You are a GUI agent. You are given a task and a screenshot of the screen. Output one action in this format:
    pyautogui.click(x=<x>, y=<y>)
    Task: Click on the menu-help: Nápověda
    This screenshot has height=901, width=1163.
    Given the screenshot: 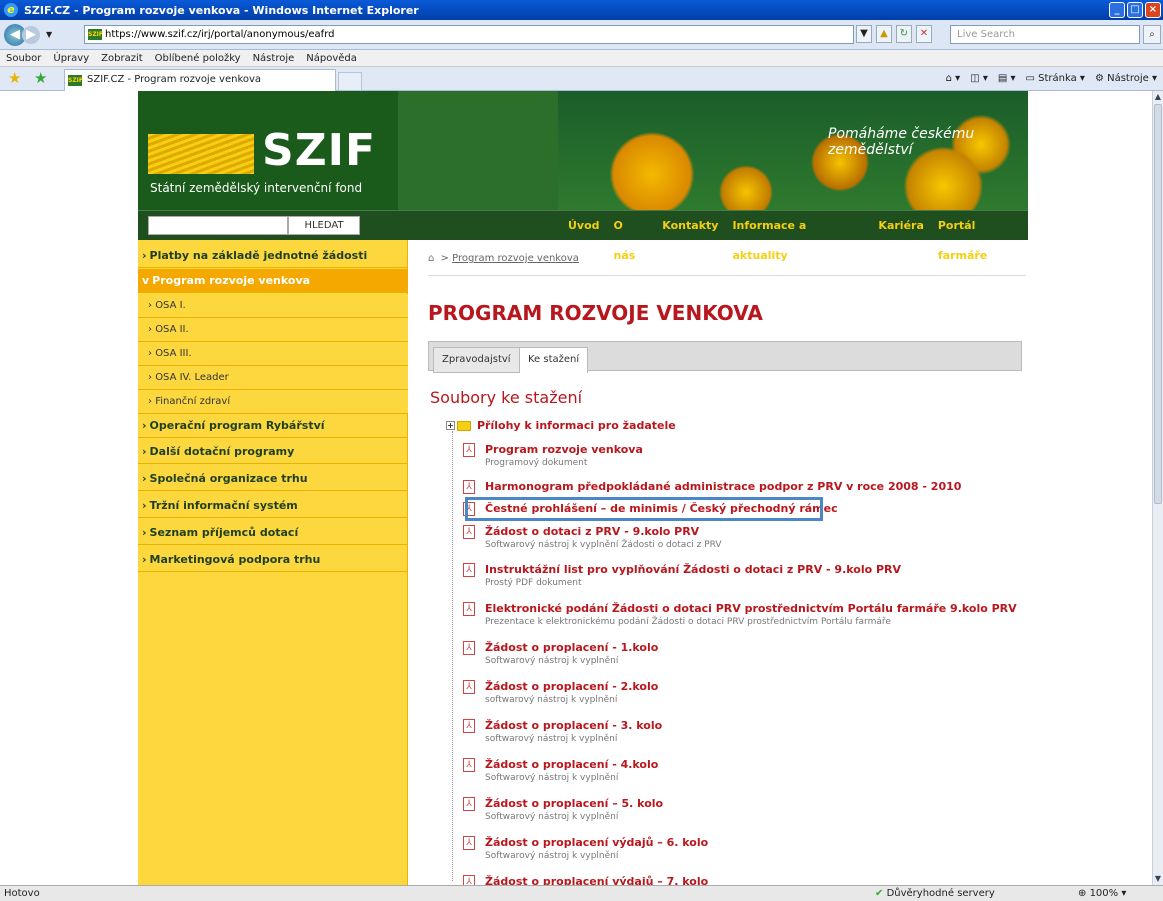 What is the action you would take?
    pyautogui.click(x=331, y=58)
    